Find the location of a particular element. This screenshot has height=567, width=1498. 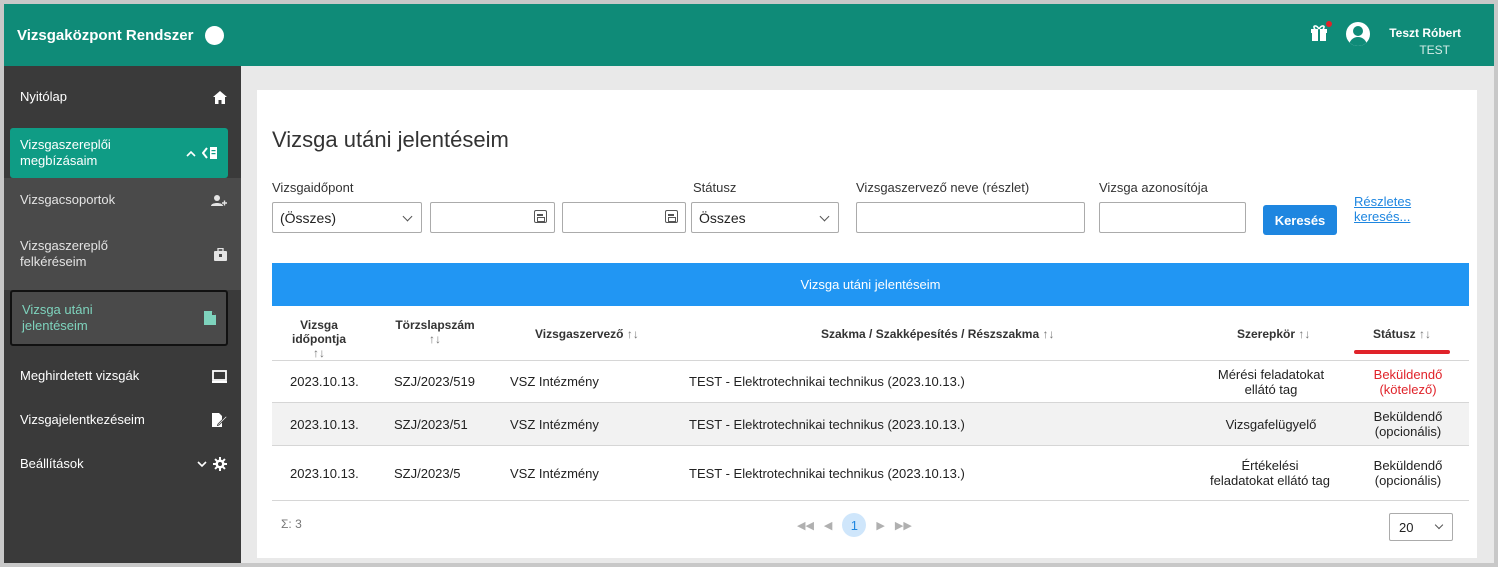

briefcase-icon is located at coordinates (220, 254).